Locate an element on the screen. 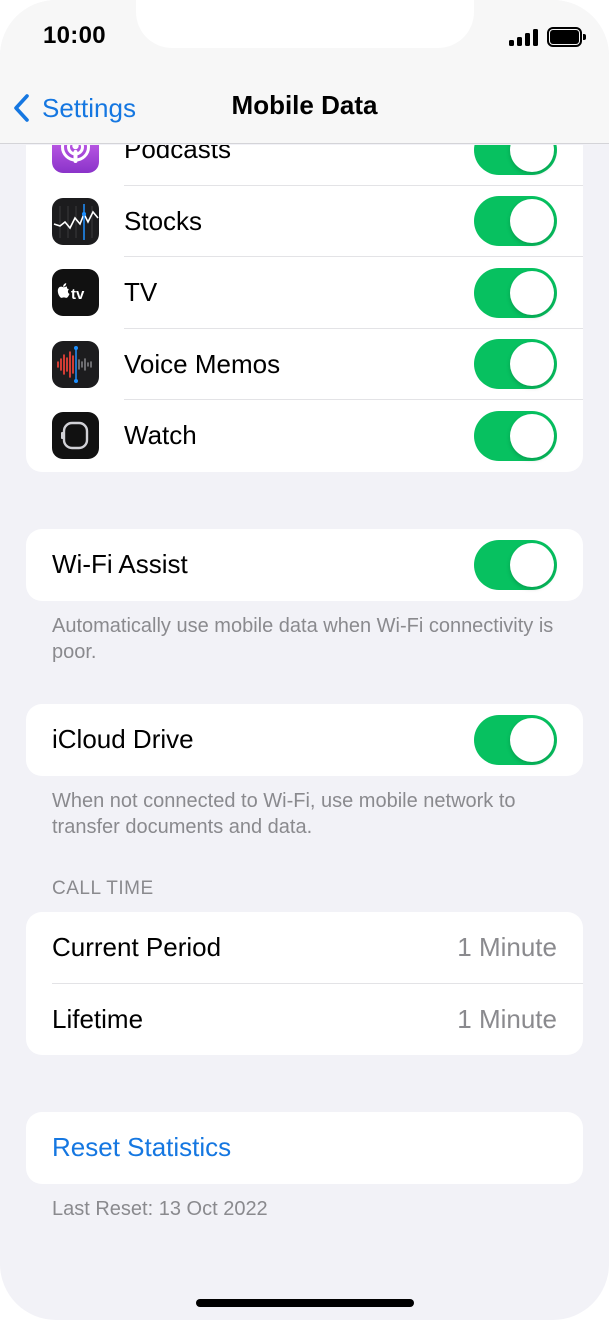 Image resolution: width=609 pixels, height=1320 pixels. podcasts-toggle is located at coordinates (515, 160).